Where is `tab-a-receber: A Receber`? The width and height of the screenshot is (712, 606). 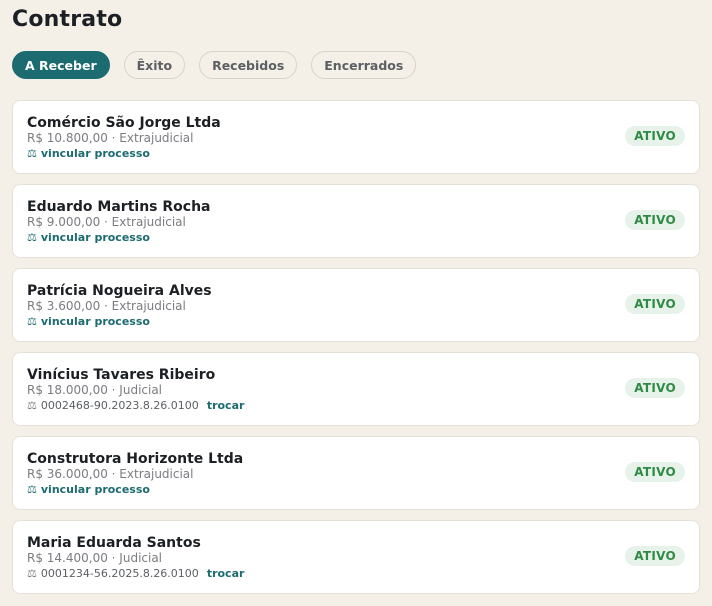
tab-a-receber: A Receber is located at coordinates (61, 65).